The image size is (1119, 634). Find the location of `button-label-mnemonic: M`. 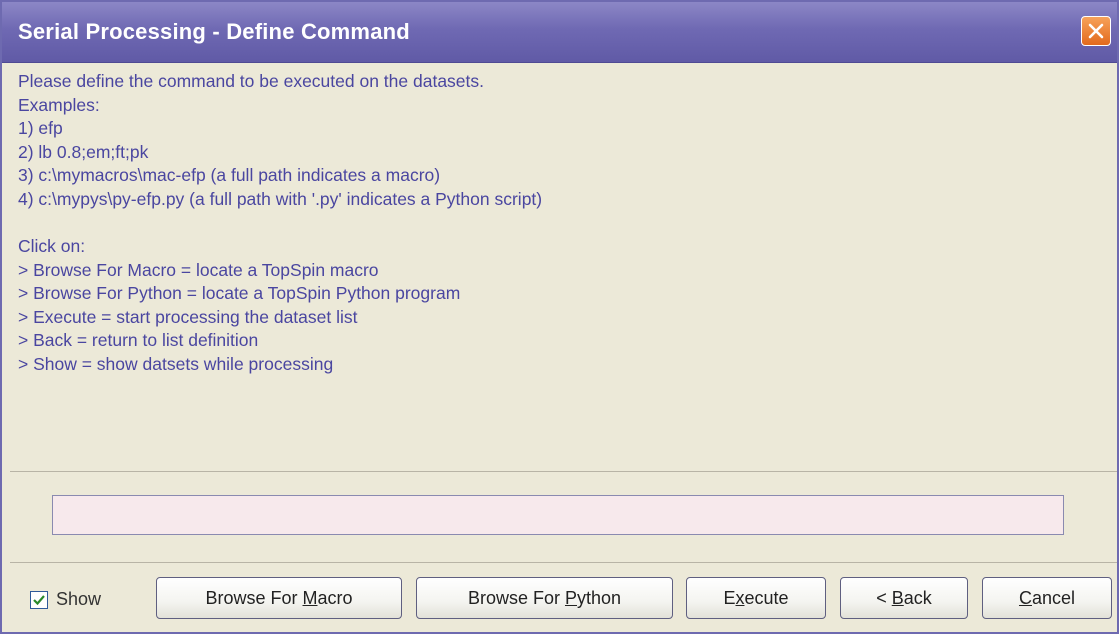

button-label-mnemonic: M is located at coordinates (310, 597).